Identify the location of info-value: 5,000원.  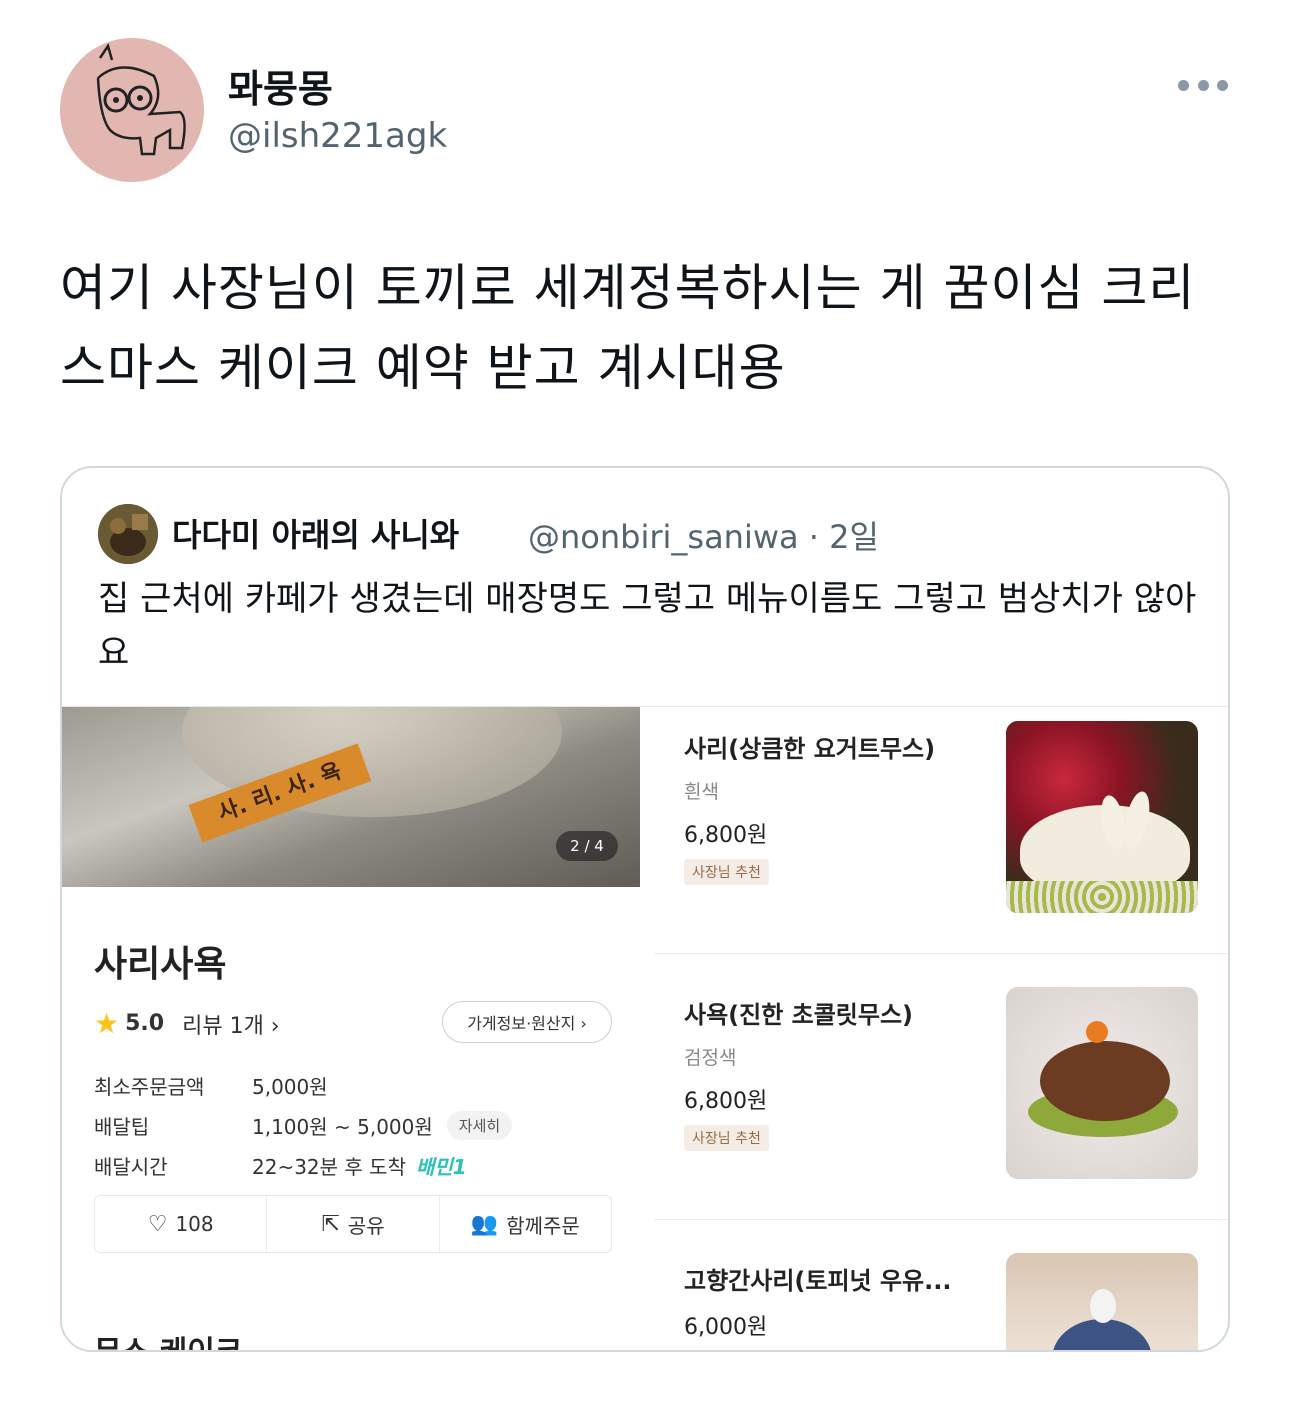
(290, 1086).